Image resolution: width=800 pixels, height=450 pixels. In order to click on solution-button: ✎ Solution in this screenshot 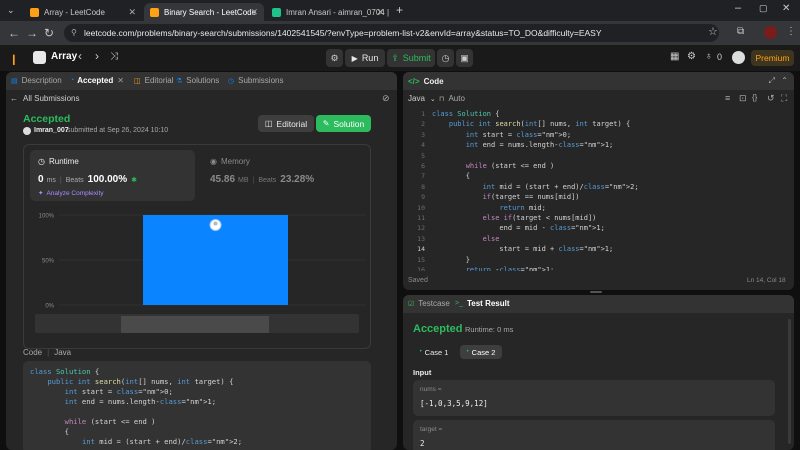, I will do `click(343, 123)`.